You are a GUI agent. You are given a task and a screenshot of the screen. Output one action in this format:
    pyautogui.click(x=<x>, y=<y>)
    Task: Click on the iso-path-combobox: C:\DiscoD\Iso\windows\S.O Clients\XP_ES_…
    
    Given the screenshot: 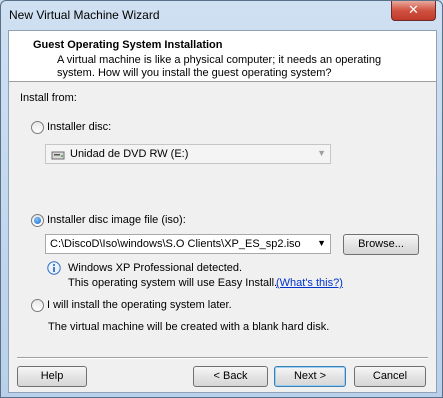 What is the action you would take?
    pyautogui.click(x=188, y=244)
    